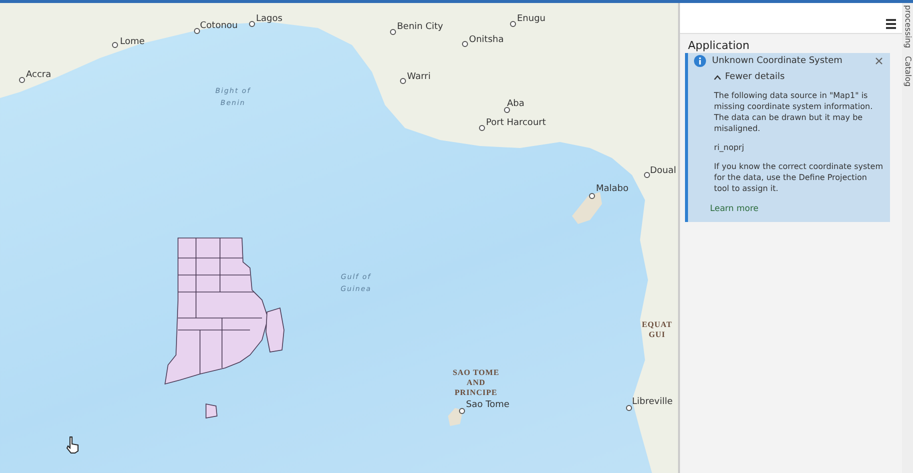 This screenshot has width=913, height=473. Describe the element at coordinates (531, 19) in the screenshot. I see `city-label: Enugu` at that location.